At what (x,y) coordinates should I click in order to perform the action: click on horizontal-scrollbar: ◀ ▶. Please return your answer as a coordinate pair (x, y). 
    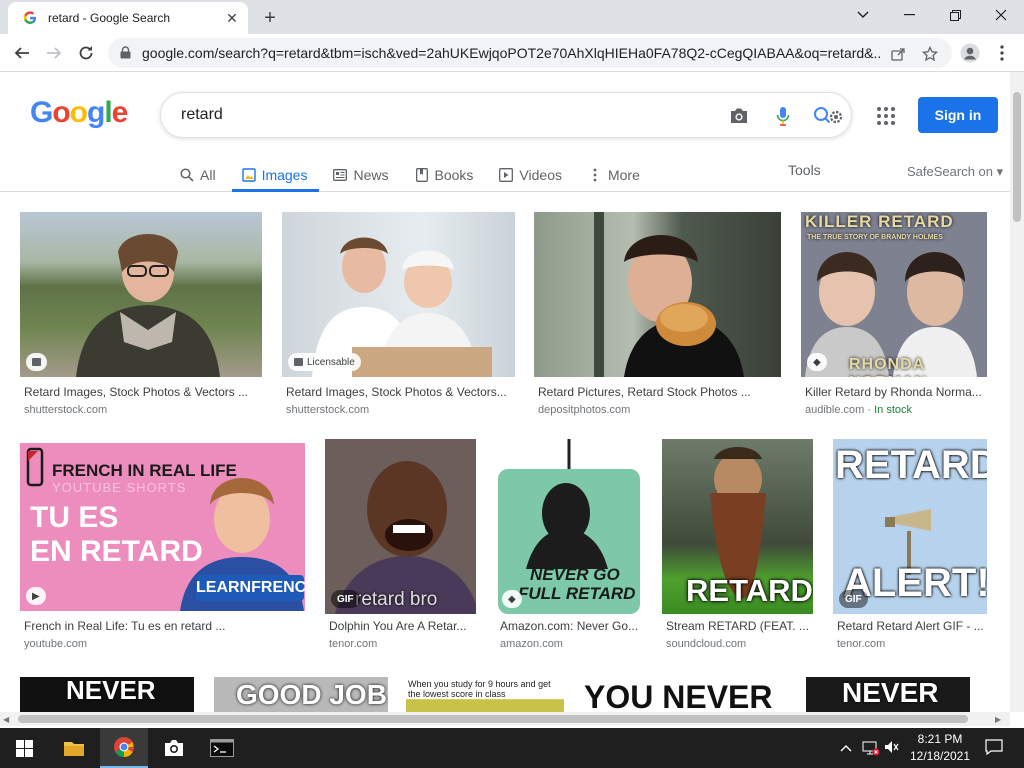
    Looking at the image, I should click on (505, 719).